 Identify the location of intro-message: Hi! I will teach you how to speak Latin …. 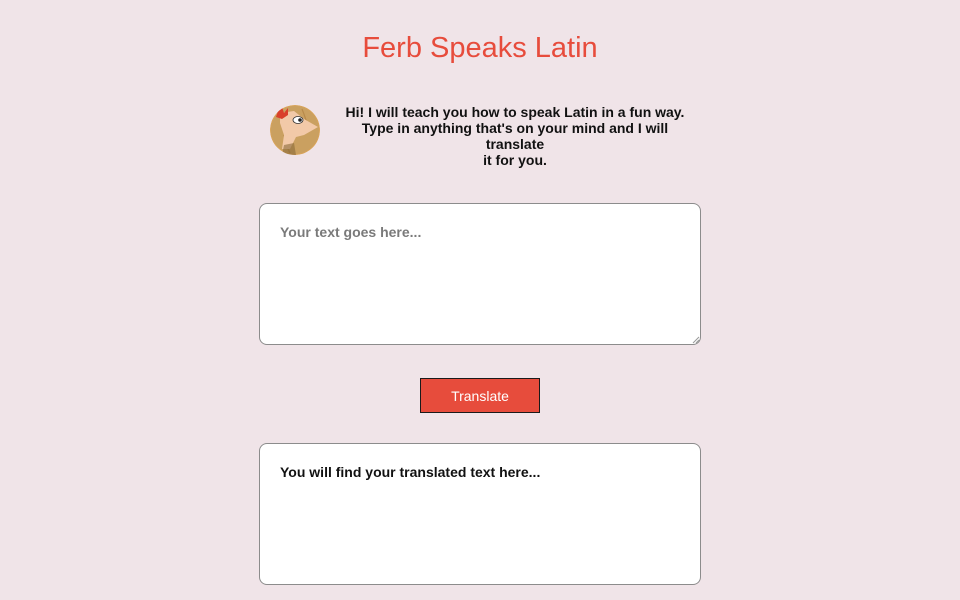
(515, 136).